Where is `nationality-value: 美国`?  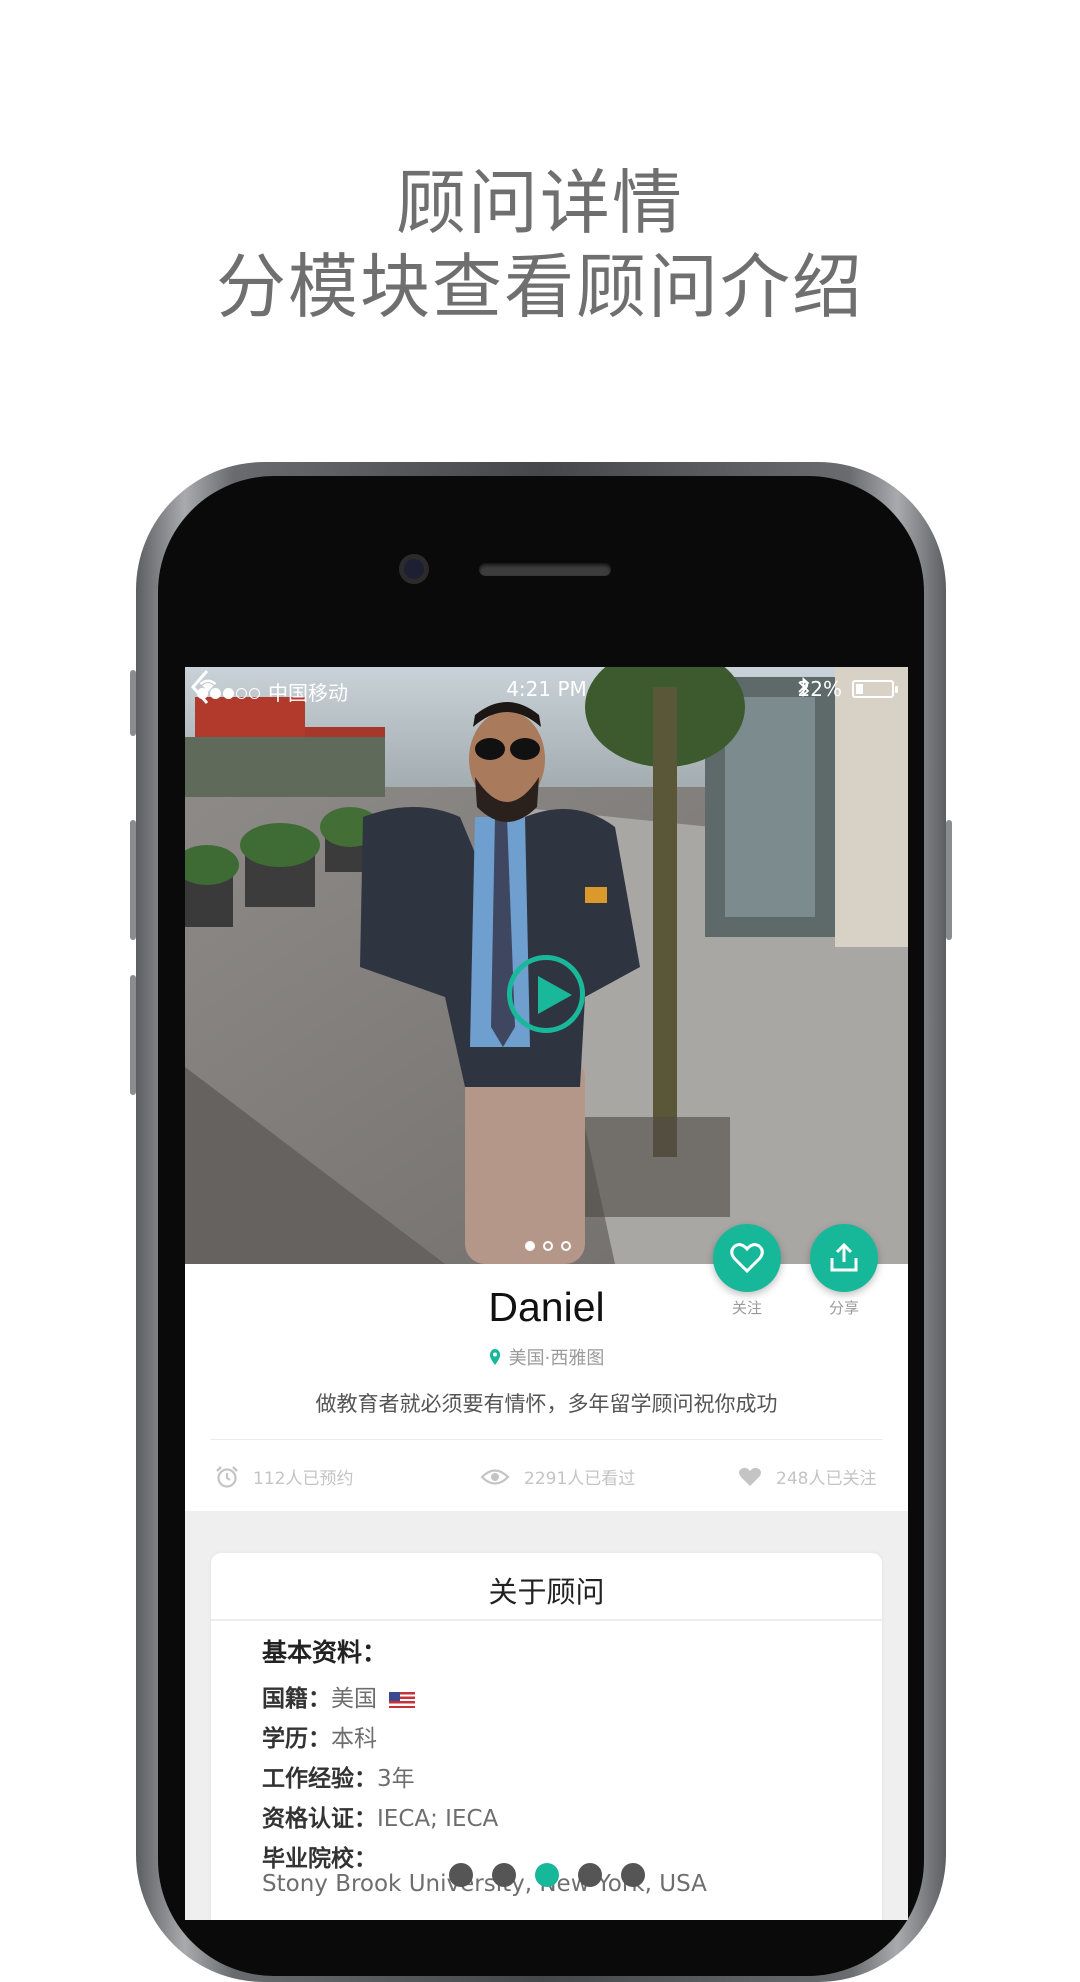
nationality-value: 美国 is located at coordinates (354, 1699).